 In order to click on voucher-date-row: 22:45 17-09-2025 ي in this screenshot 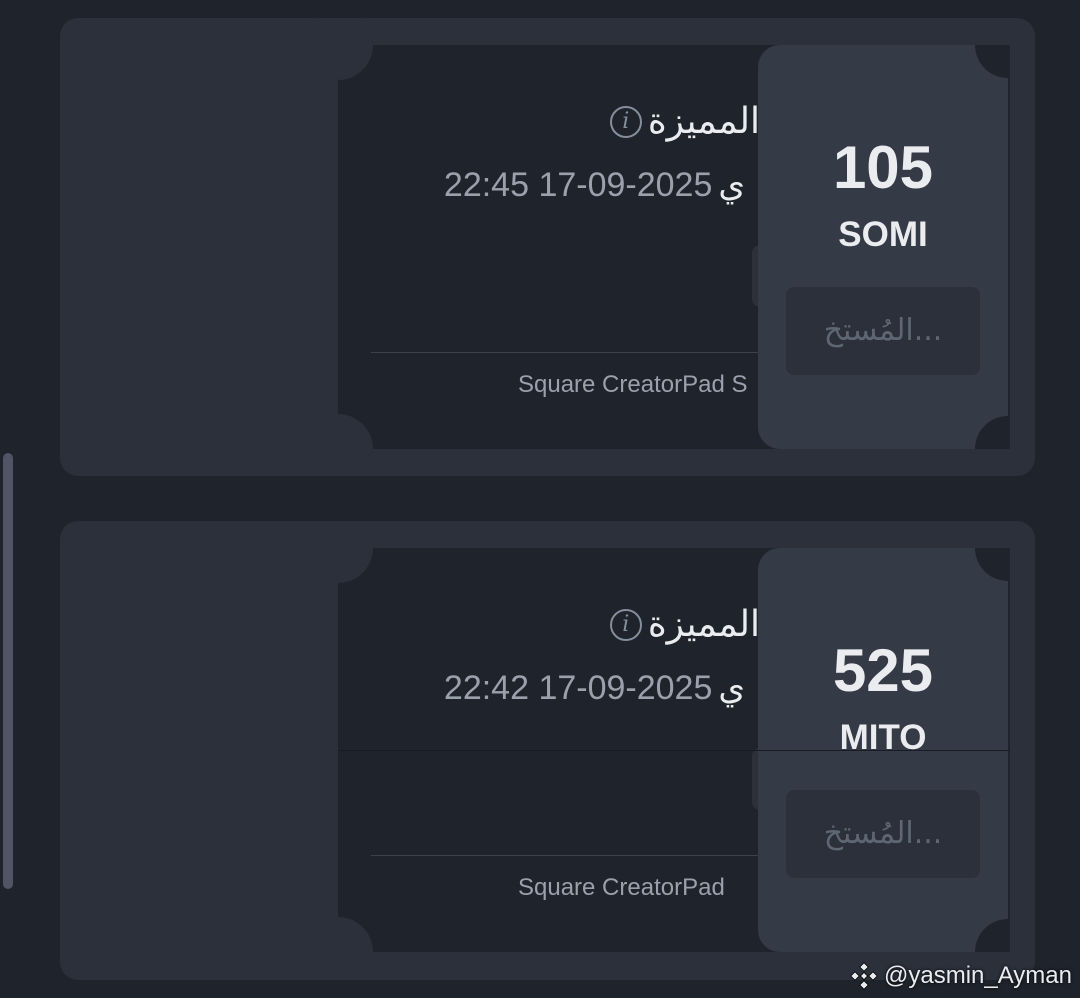, I will do `click(594, 185)`.